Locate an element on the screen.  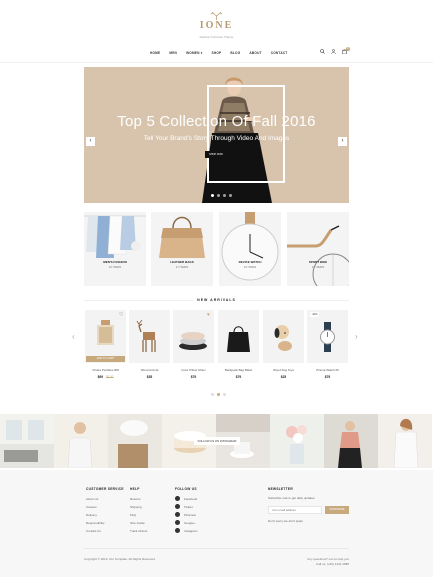
footer-link: Track Orders is located at coordinates (138, 531).